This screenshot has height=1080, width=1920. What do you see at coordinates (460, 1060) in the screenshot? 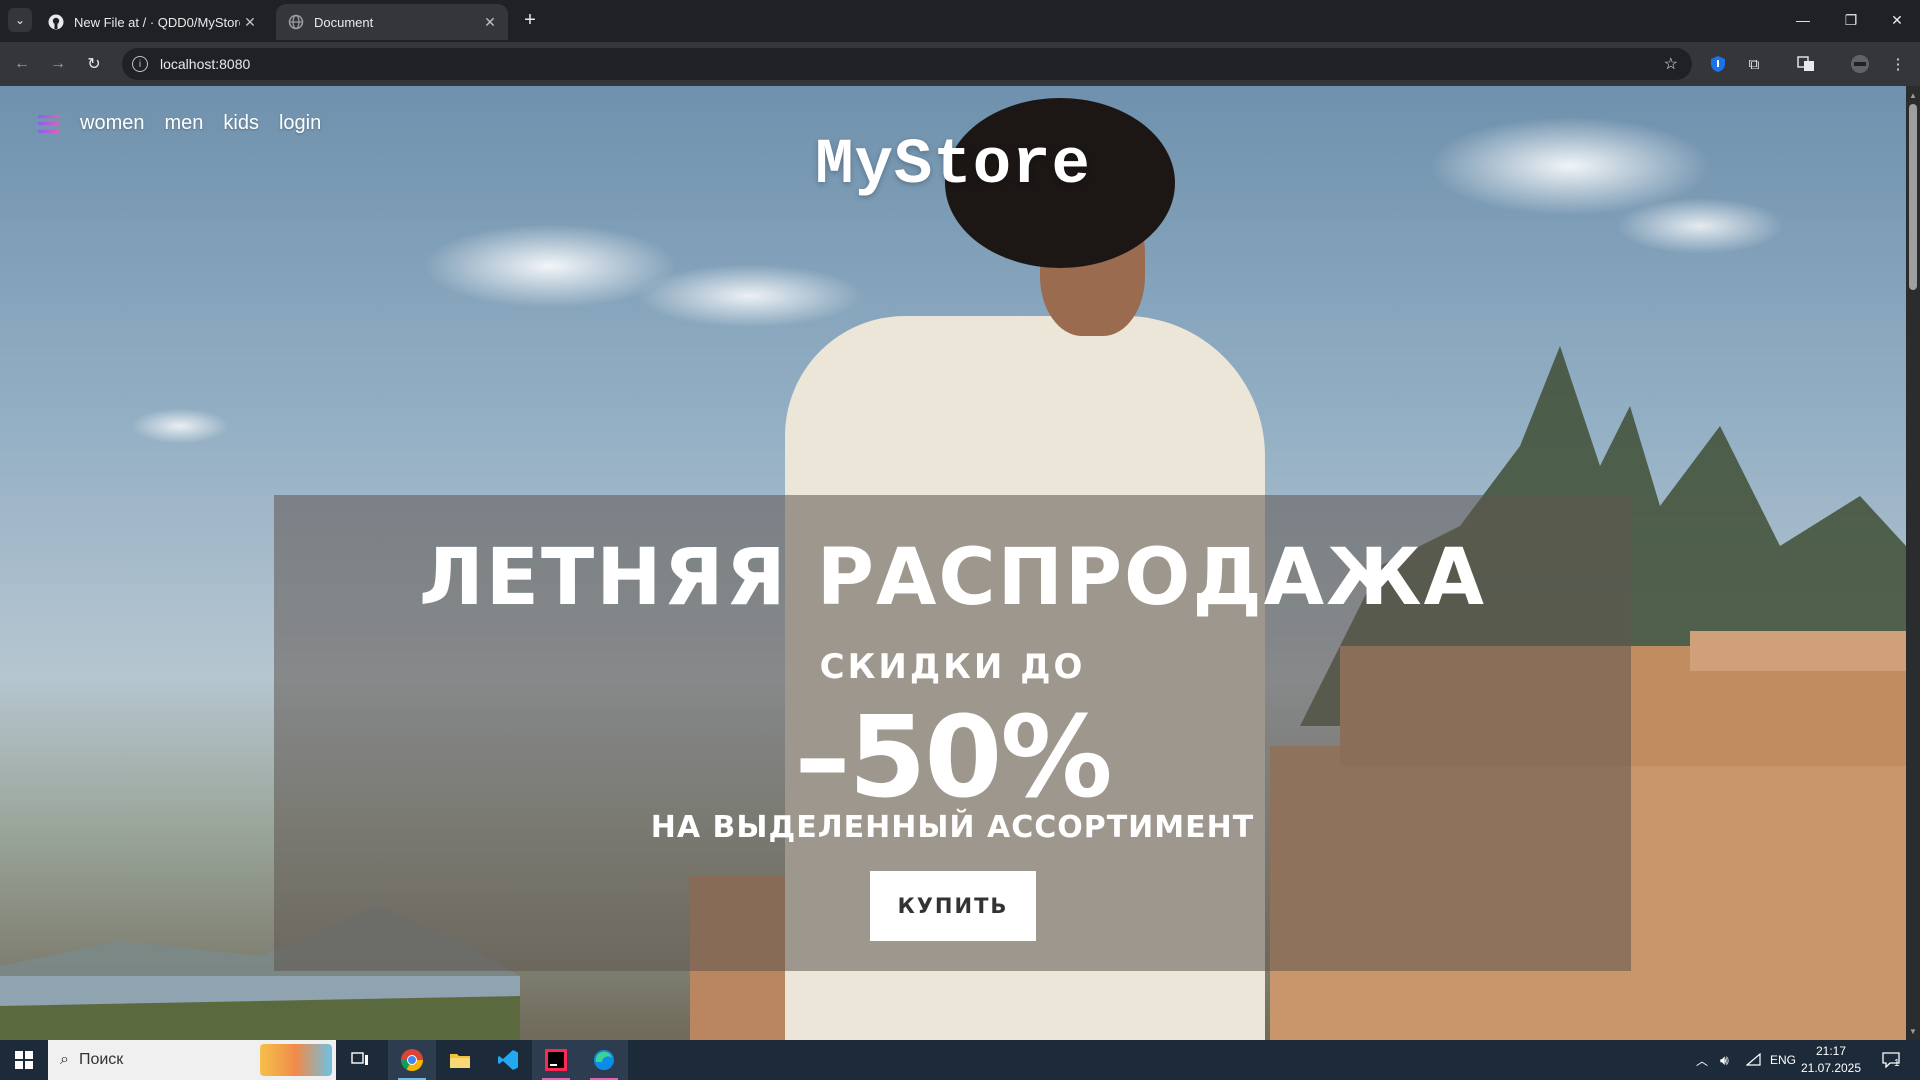
I see `file-explorer-icon` at bounding box center [460, 1060].